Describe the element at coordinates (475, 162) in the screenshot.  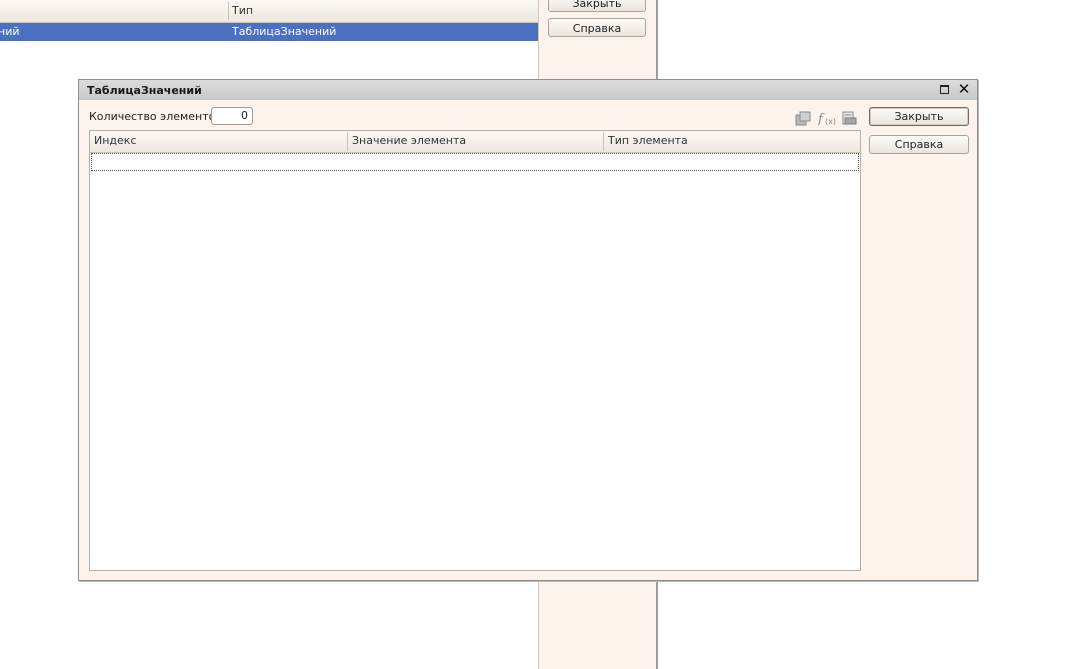
I see `table-row-empty` at that location.